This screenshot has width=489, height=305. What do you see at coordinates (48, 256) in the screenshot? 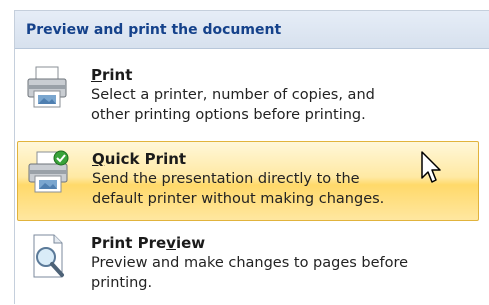
I see `print-preview-icon` at bounding box center [48, 256].